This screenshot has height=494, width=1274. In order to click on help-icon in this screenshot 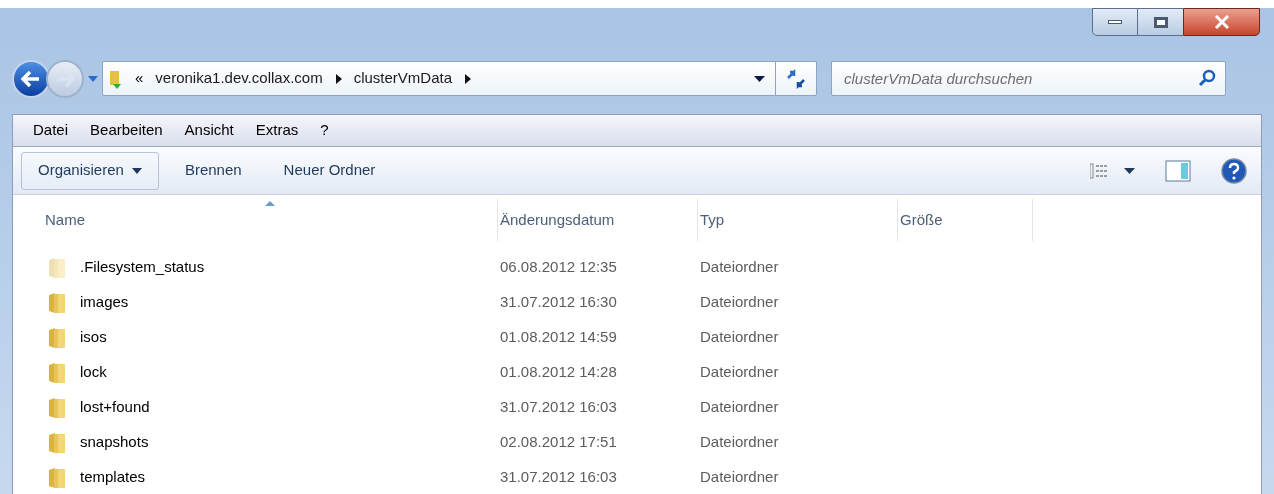, I will do `click(1234, 170)`.